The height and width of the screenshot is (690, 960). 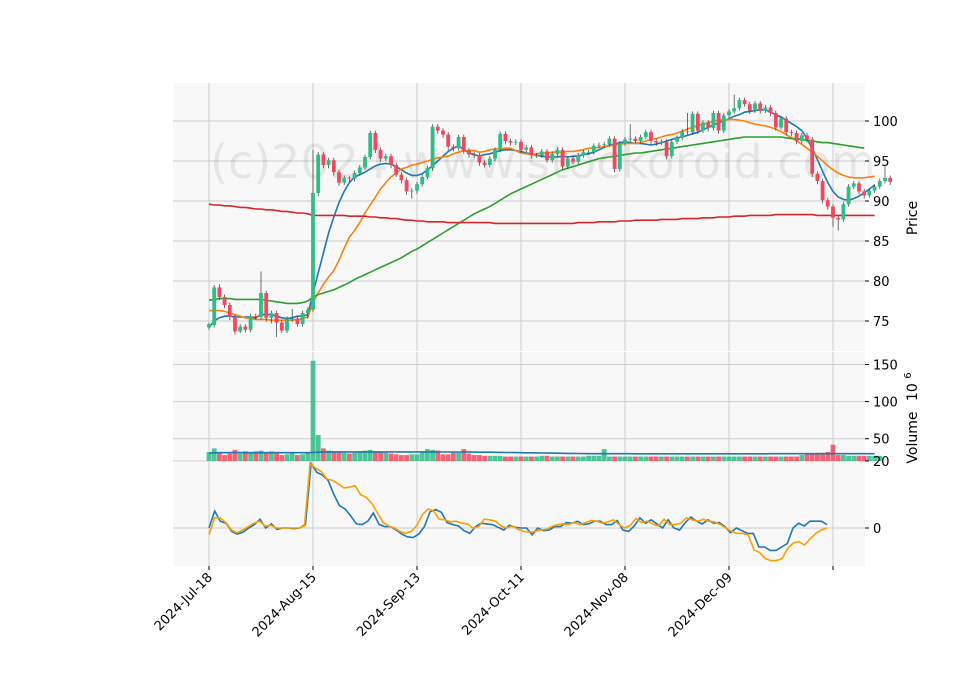 What do you see at coordinates (885, 366) in the screenshot?
I see `y-tick-label: 150` at bounding box center [885, 366].